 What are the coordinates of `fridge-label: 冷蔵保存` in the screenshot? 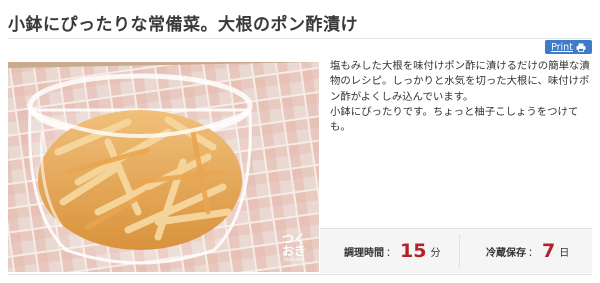 It's located at (506, 253).